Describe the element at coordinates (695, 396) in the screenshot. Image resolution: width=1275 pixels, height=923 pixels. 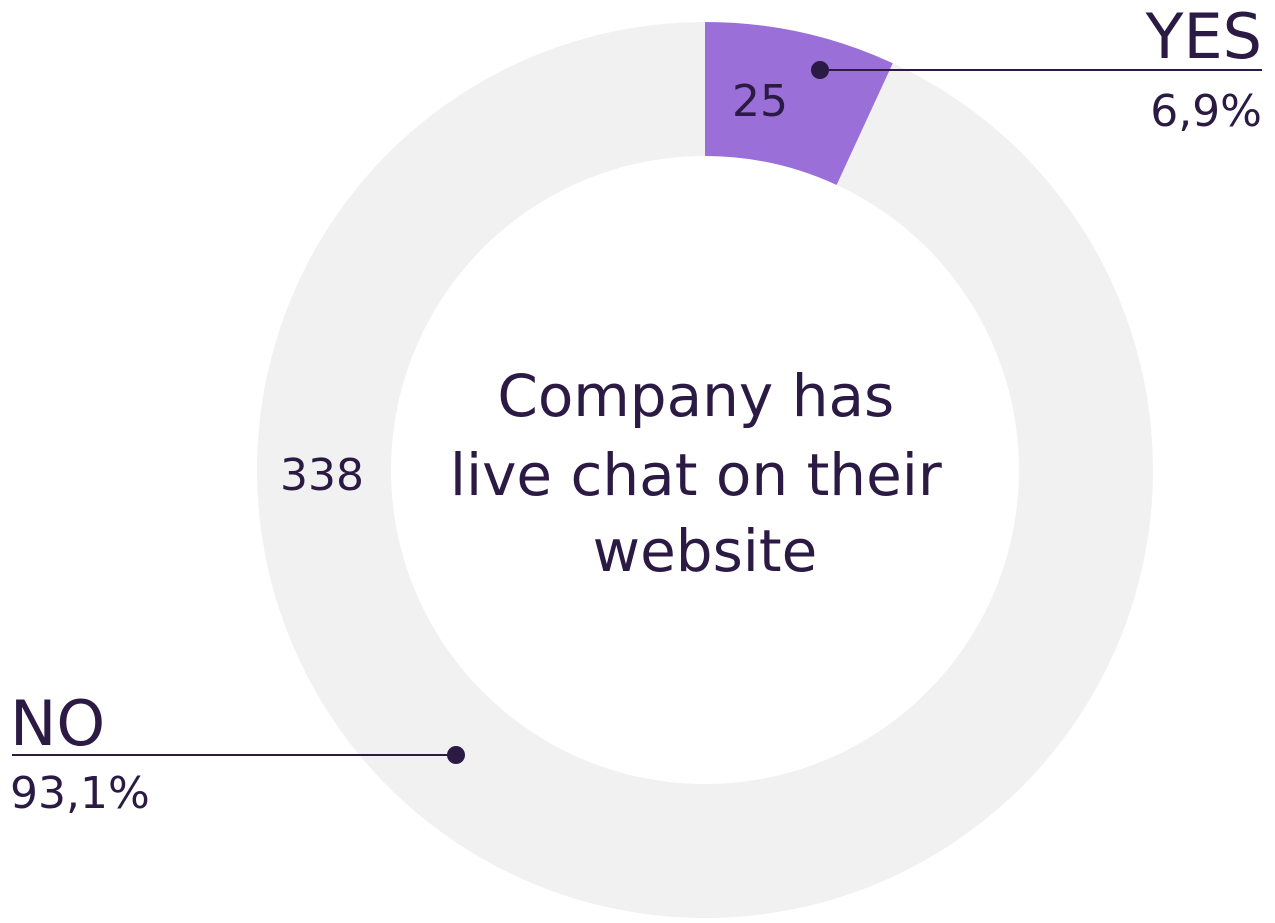
I see `center-title-line-1: Company has` at that location.